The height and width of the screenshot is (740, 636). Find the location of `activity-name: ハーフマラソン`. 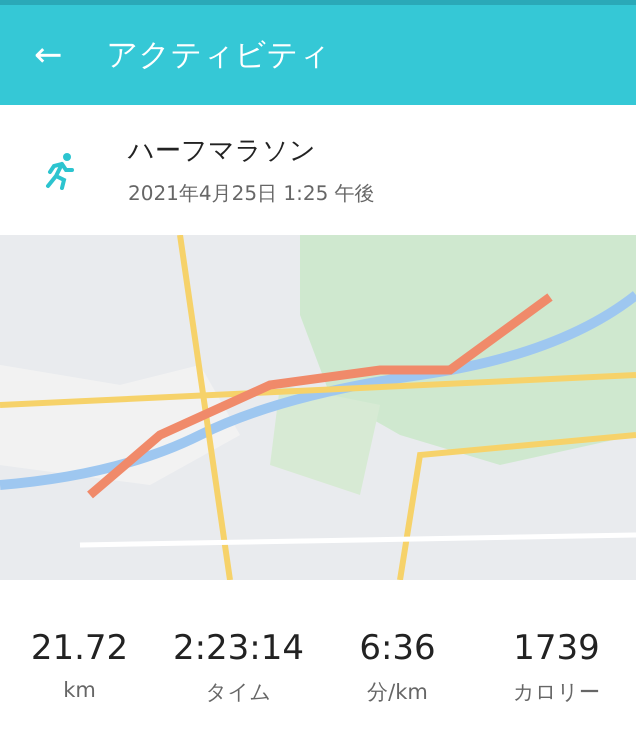

activity-name: ハーフマラソン is located at coordinates (222, 151).